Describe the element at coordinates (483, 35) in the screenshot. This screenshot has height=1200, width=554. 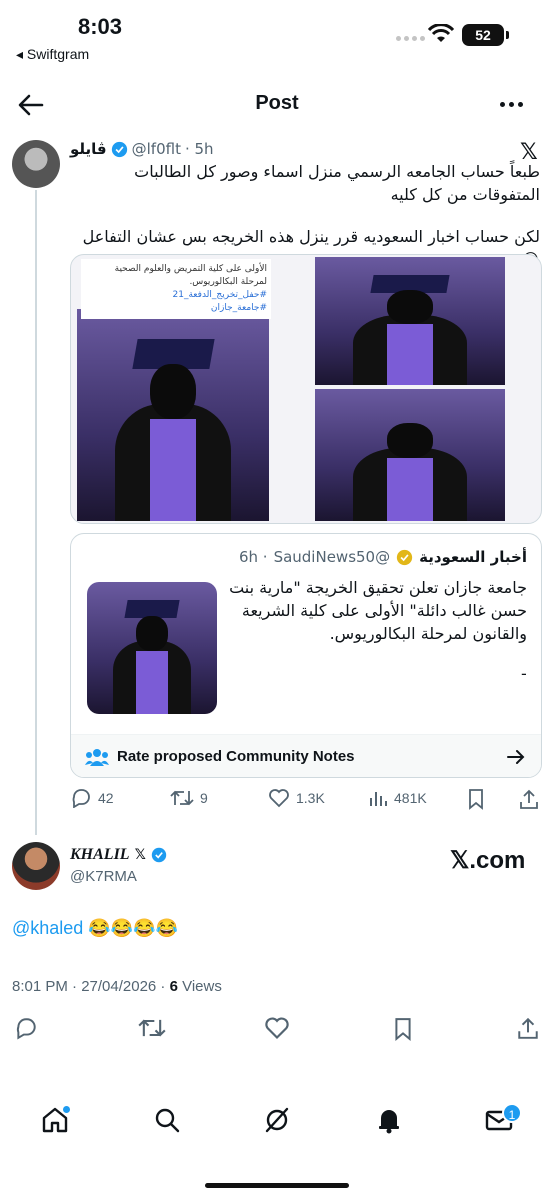
I see `battery-indicator: 52` at that location.